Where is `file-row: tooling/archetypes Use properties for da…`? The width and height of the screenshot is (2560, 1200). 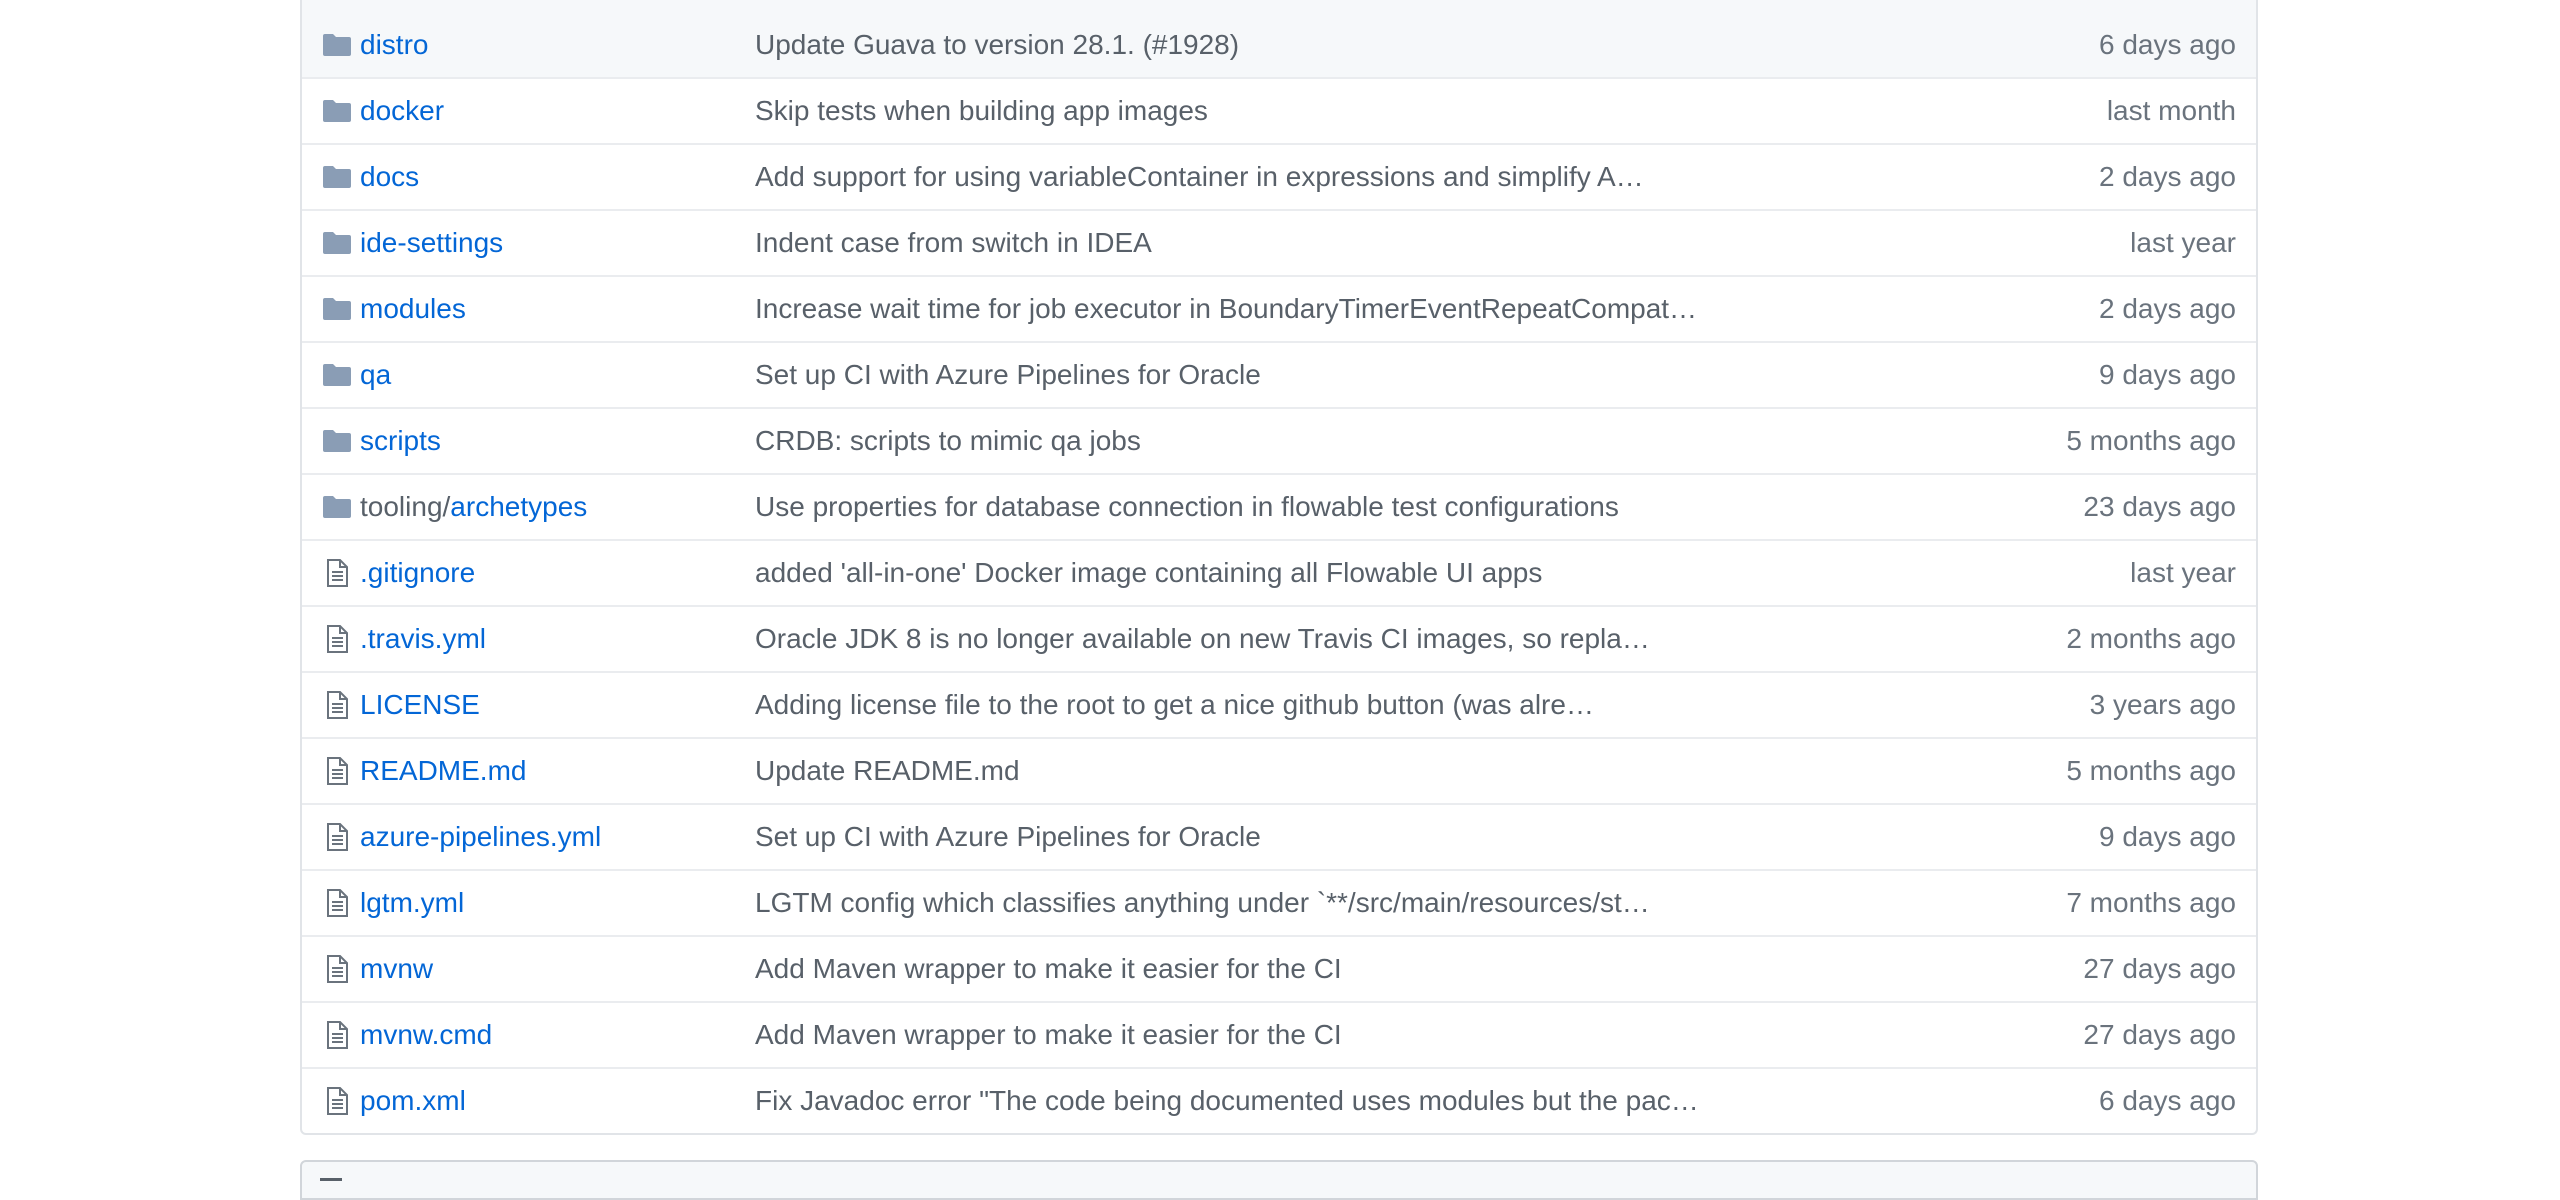 file-row: tooling/archetypes Use properties for da… is located at coordinates (1279, 506).